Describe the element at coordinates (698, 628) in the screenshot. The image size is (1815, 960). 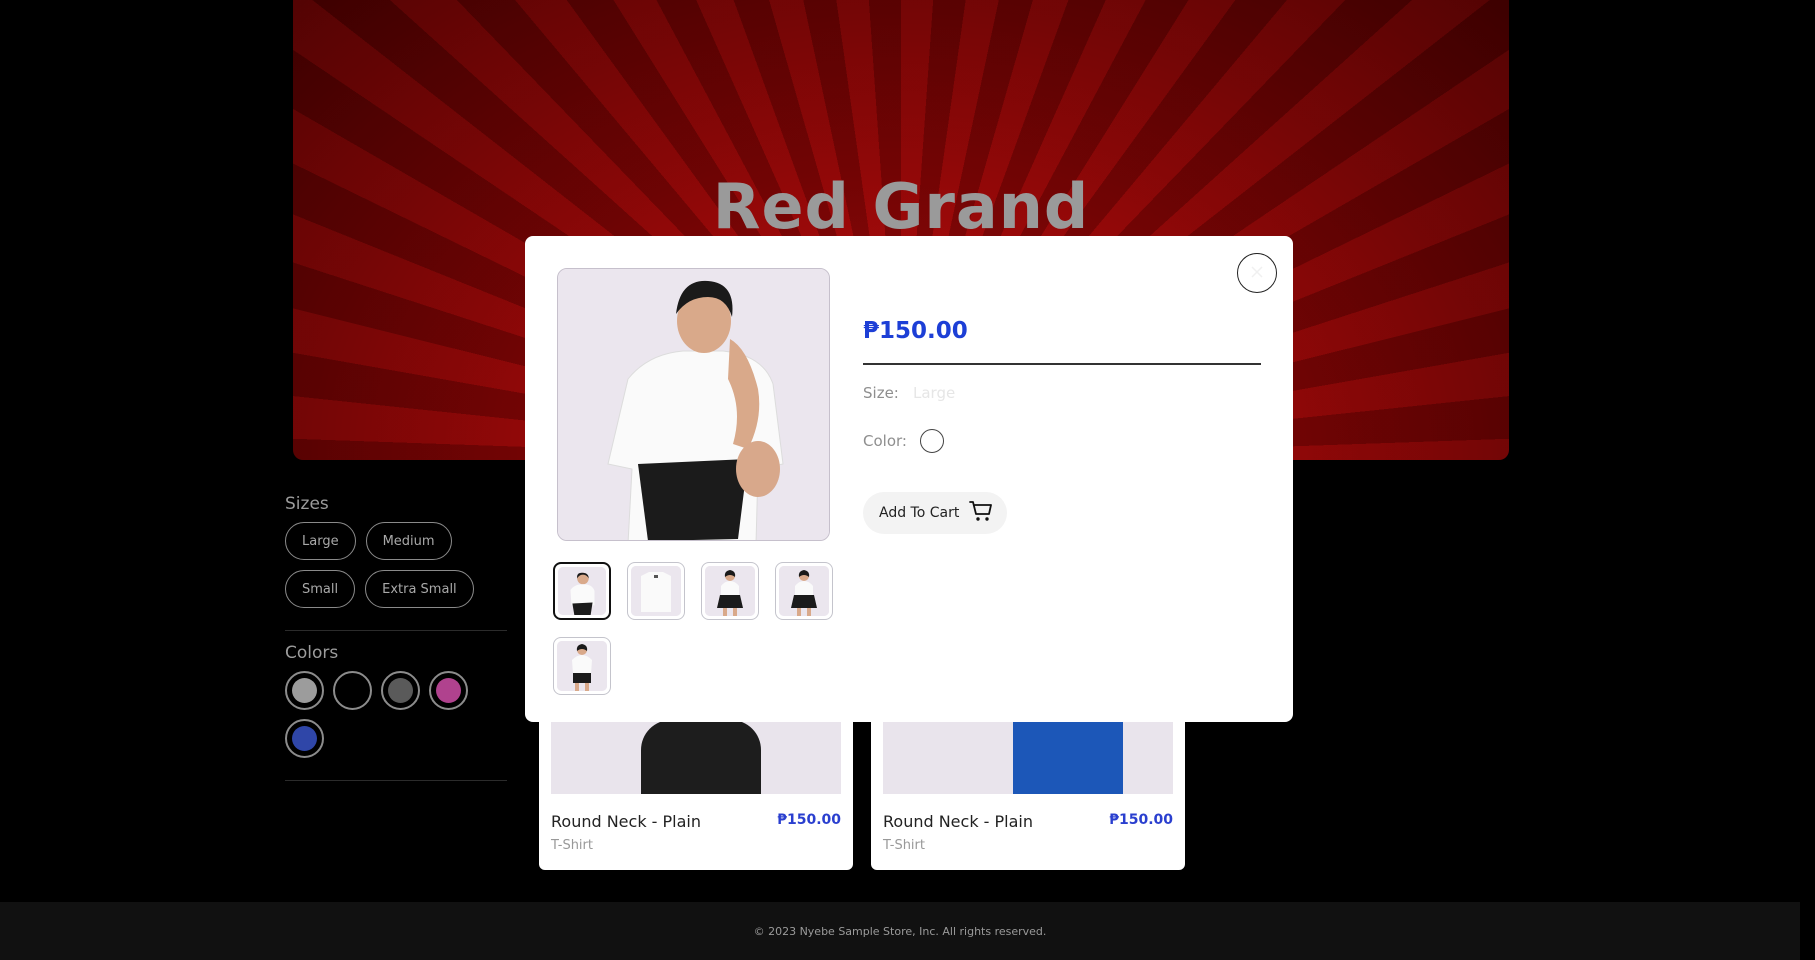
I see `thumbnail-gallery` at that location.